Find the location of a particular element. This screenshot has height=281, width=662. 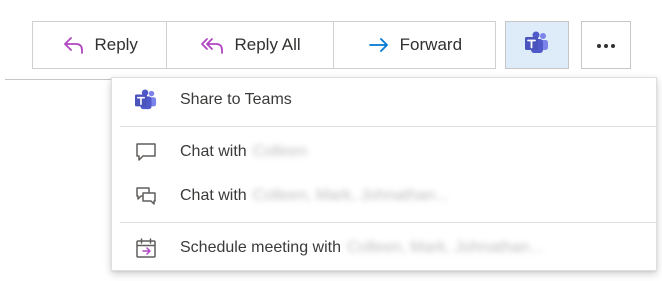

reply-label: Reply is located at coordinates (116, 44).